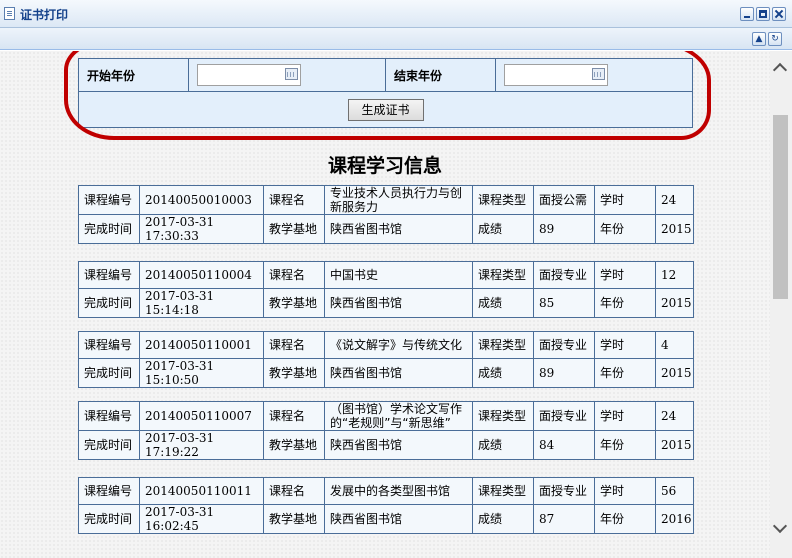 The height and width of the screenshot is (558, 792). I want to click on finish-time-value: 2017-03-31 15:10:50, so click(201, 373).